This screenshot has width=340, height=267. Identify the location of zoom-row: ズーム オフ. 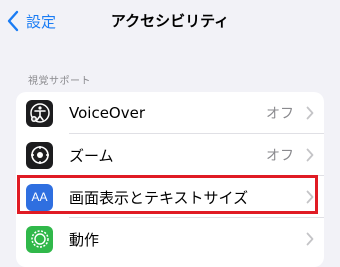
(170, 155).